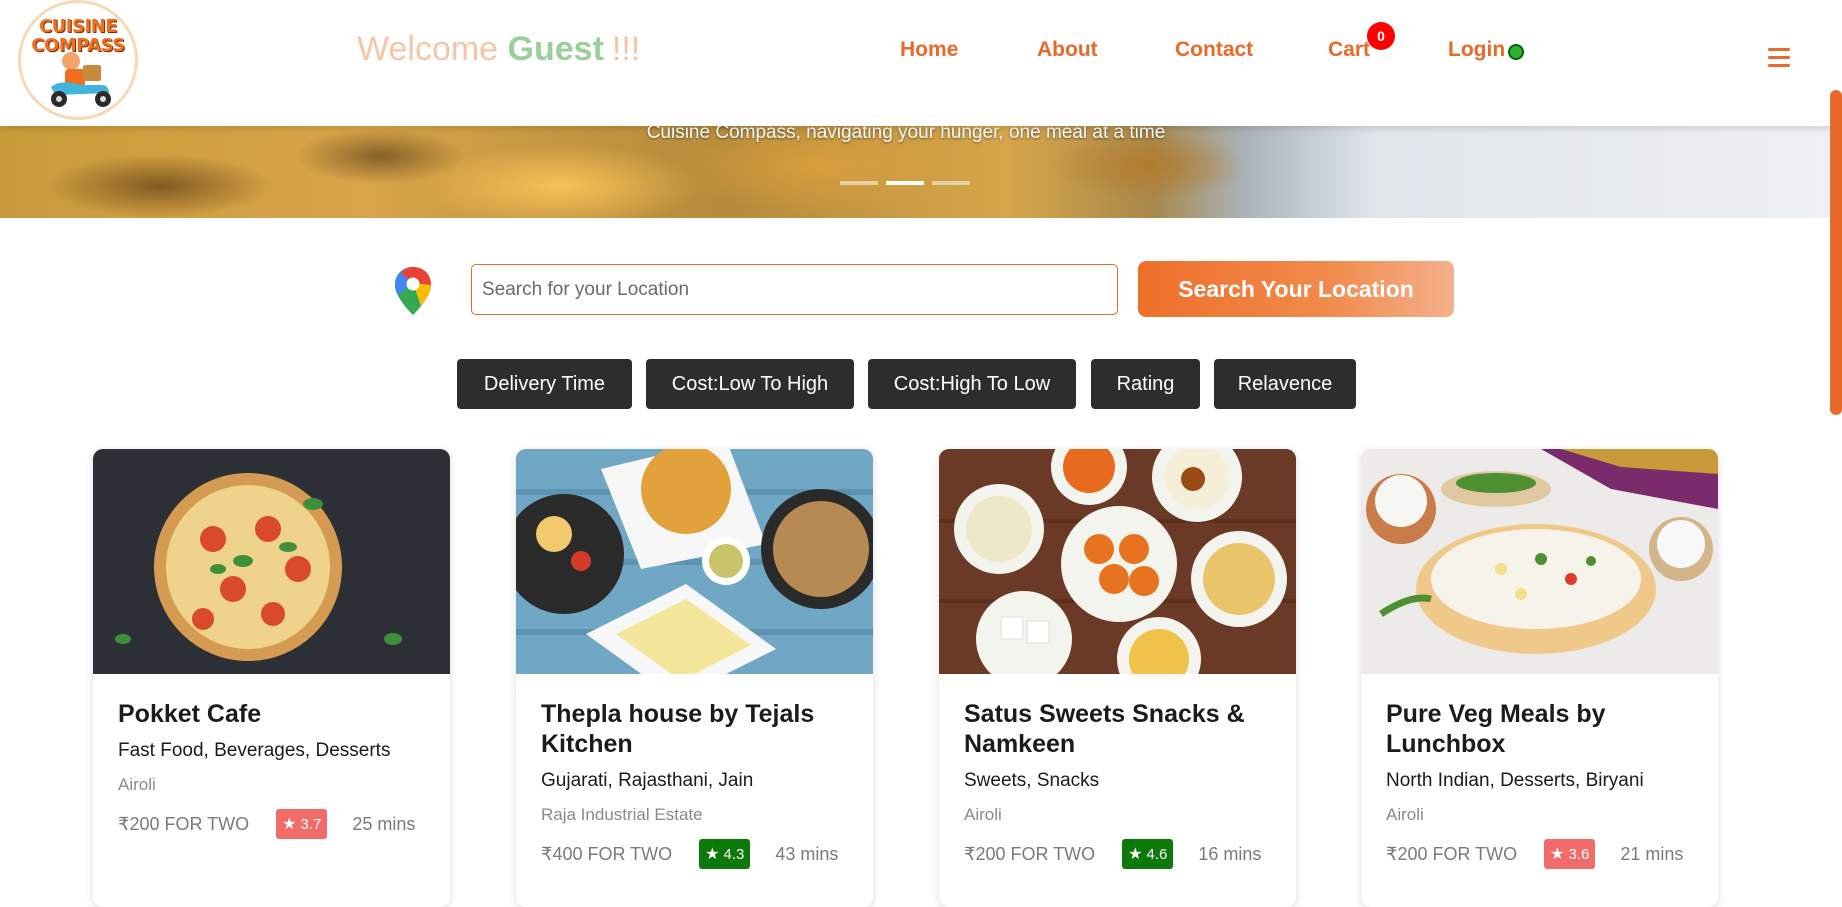  I want to click on rating-badge: ★ 4.3, so click(725, 854).